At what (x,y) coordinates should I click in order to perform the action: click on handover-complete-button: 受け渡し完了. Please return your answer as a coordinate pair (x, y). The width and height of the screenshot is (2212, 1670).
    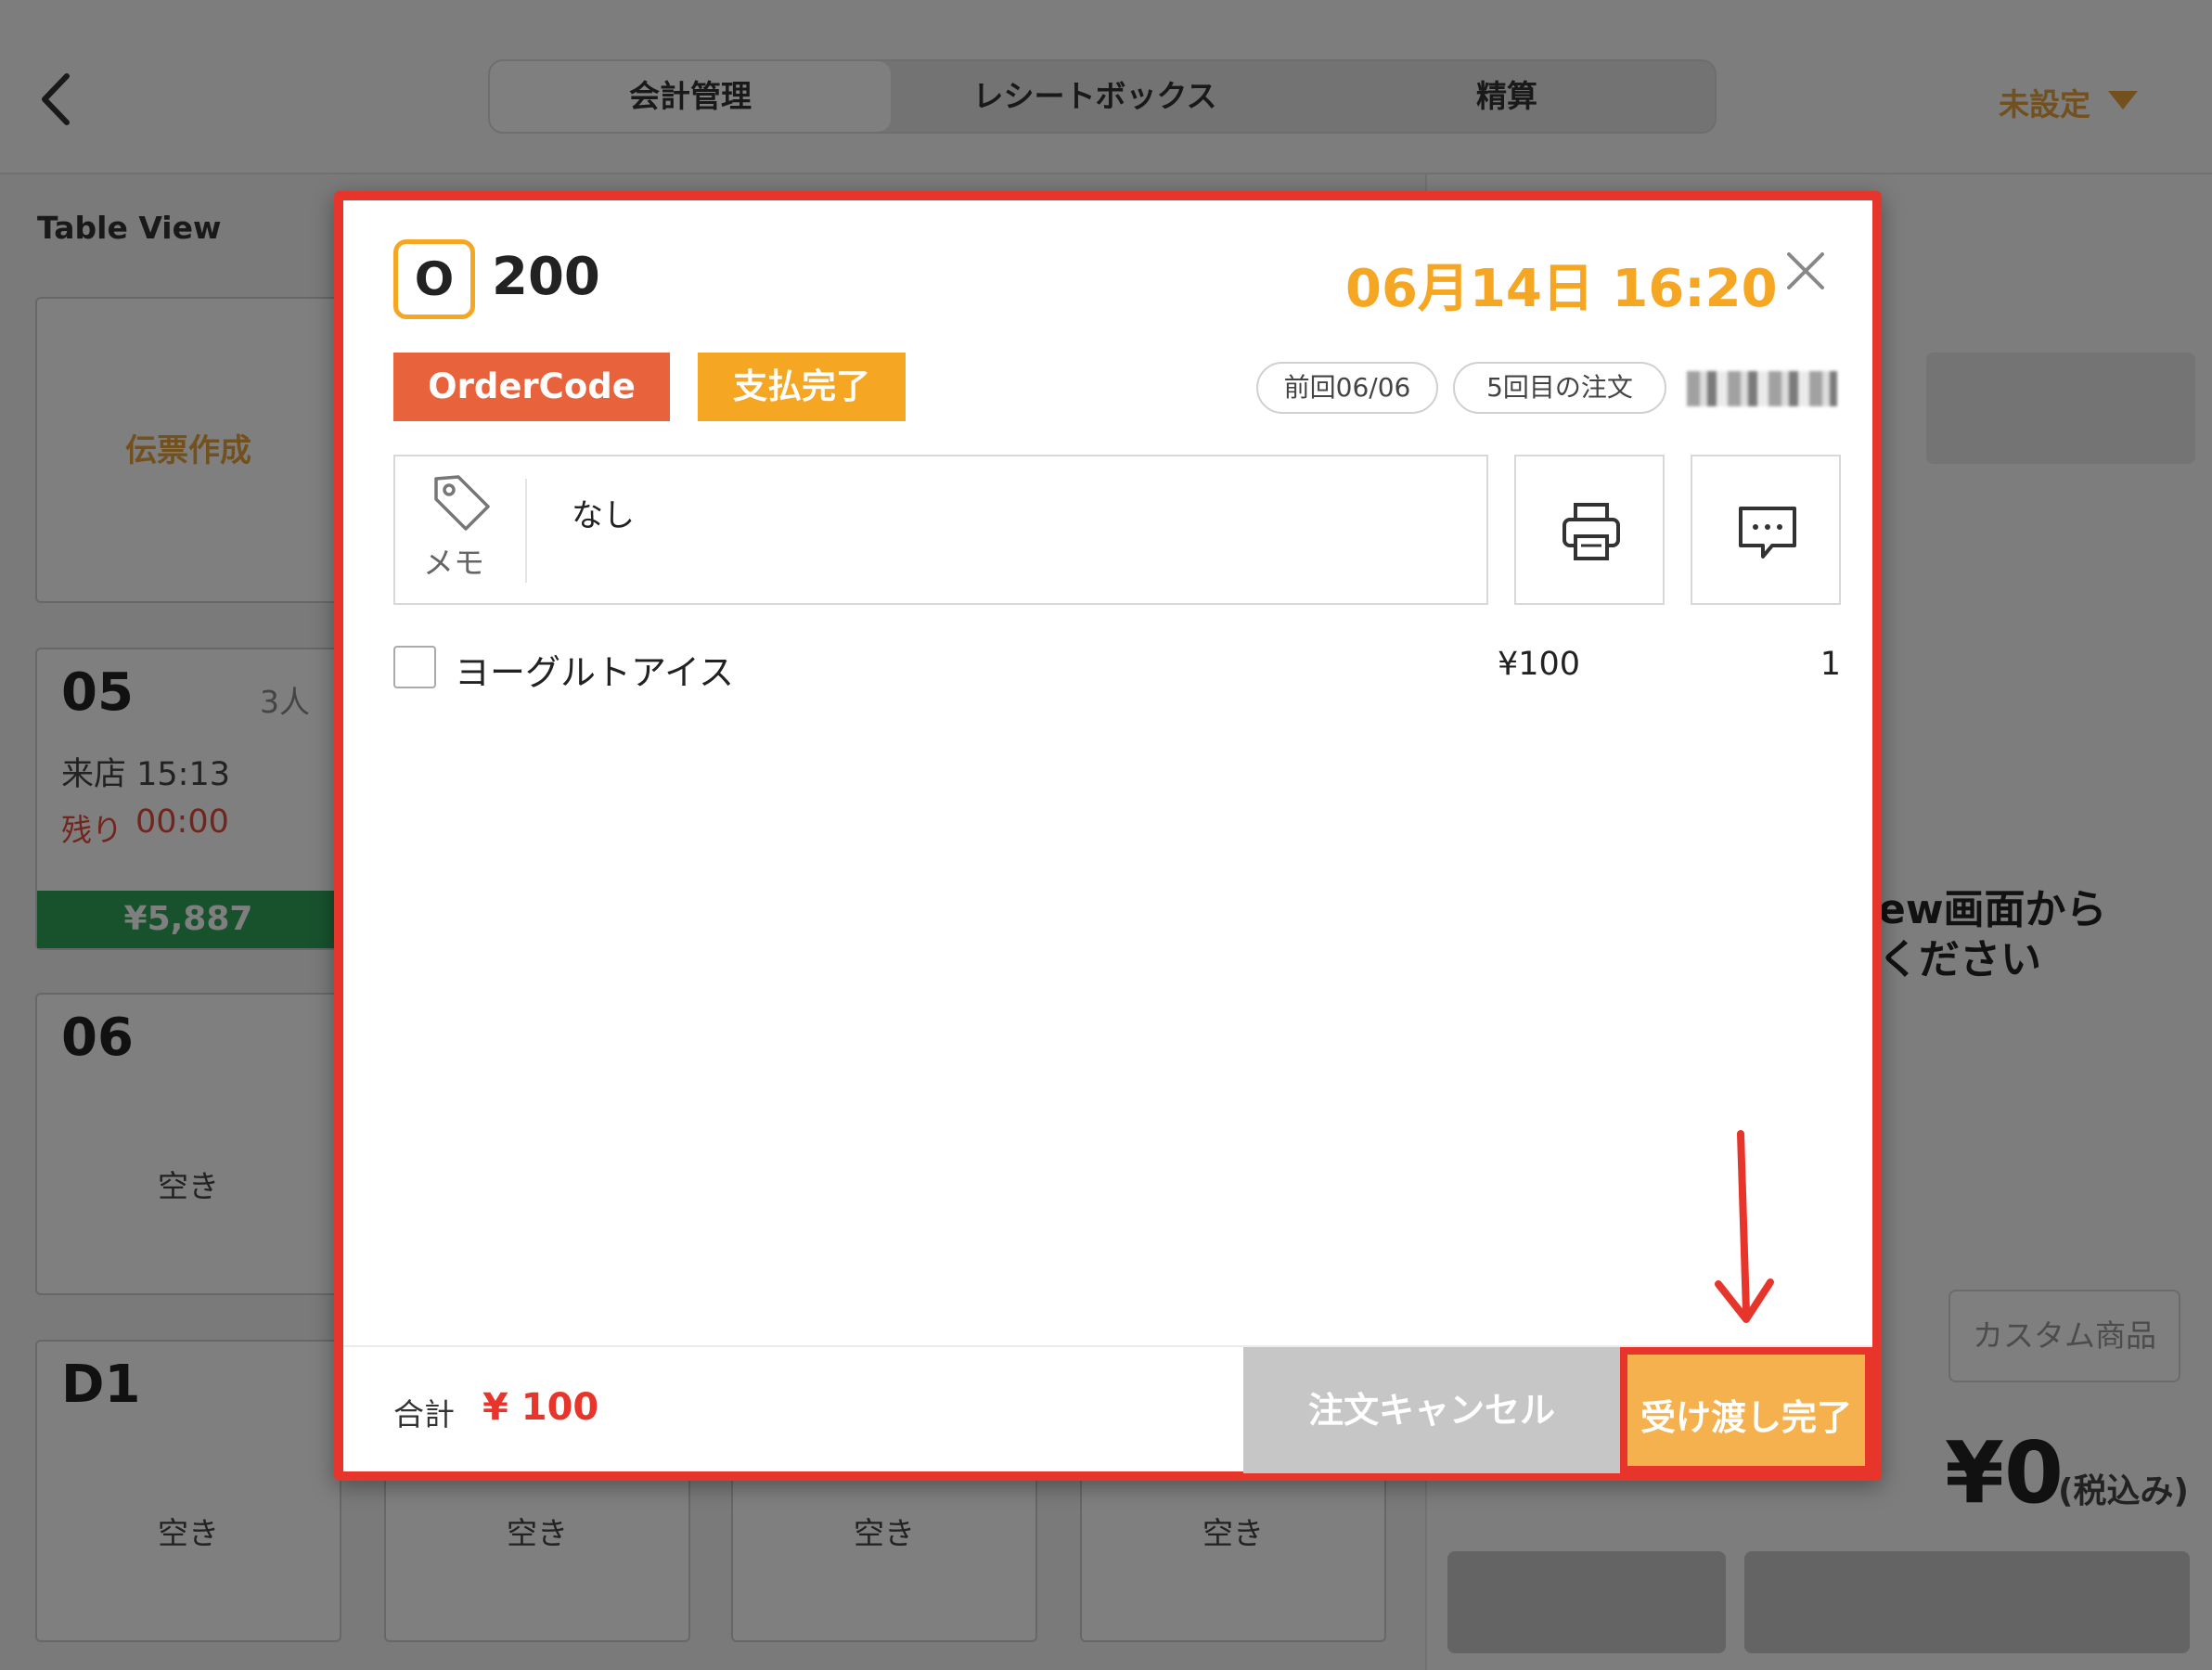
    Looking at the image, I should click on (1746, 1410).